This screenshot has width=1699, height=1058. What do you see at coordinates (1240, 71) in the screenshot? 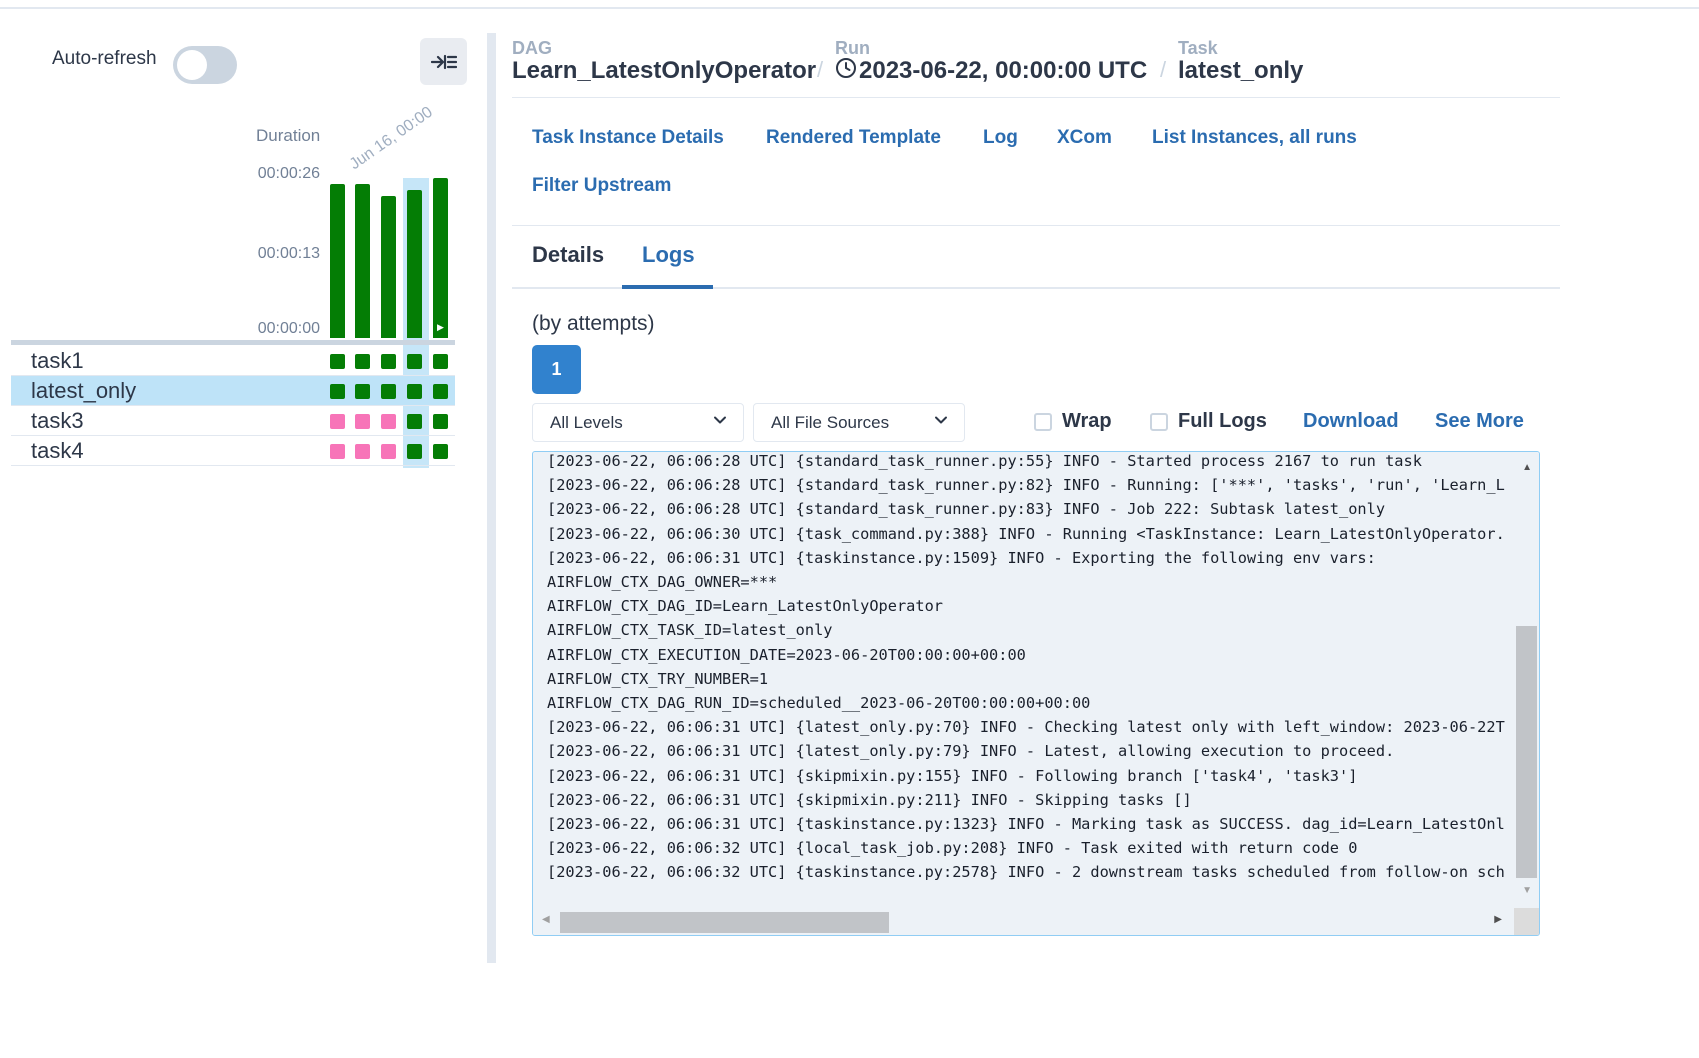
I see `breadcrumb-task-link: latest_only` at bounding box center [1240, 71].